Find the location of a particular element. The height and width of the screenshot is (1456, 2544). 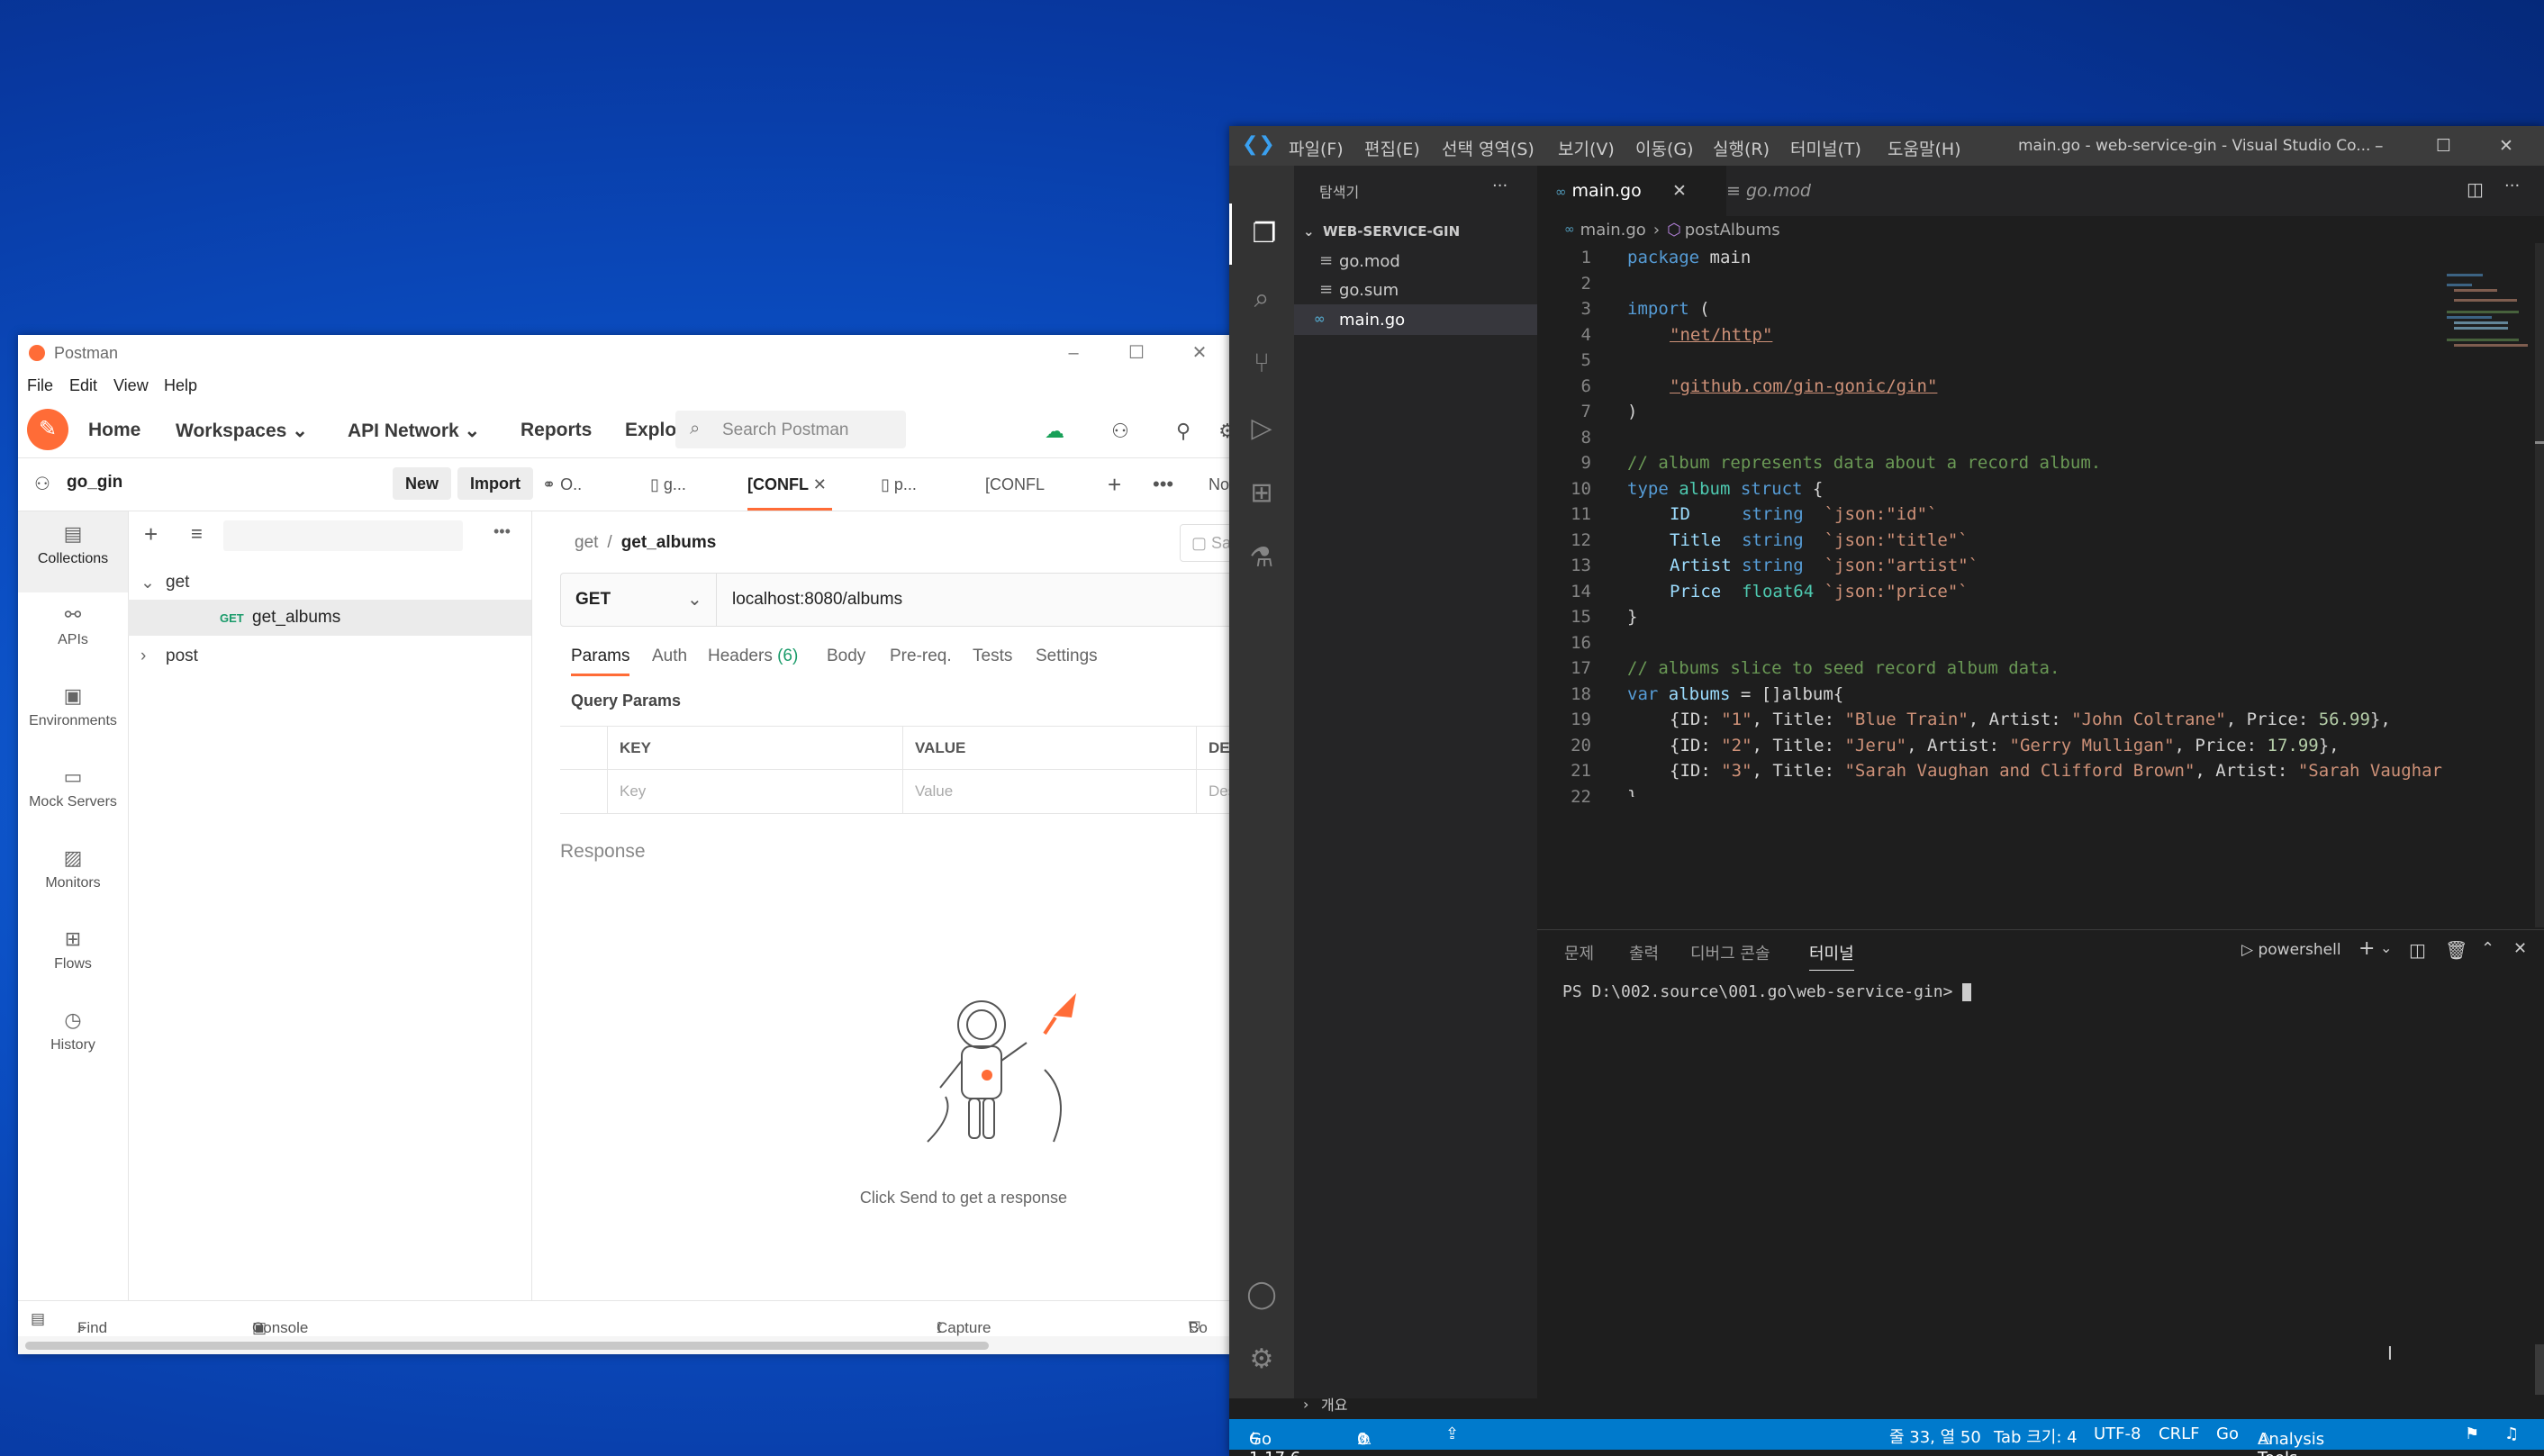

collection-search-input is located at coordinates (343, 536).